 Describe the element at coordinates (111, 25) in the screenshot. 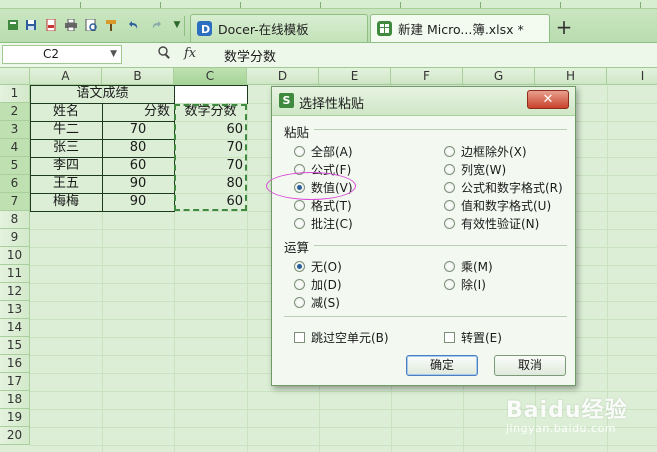

I see `format-painter-icon` at that location.